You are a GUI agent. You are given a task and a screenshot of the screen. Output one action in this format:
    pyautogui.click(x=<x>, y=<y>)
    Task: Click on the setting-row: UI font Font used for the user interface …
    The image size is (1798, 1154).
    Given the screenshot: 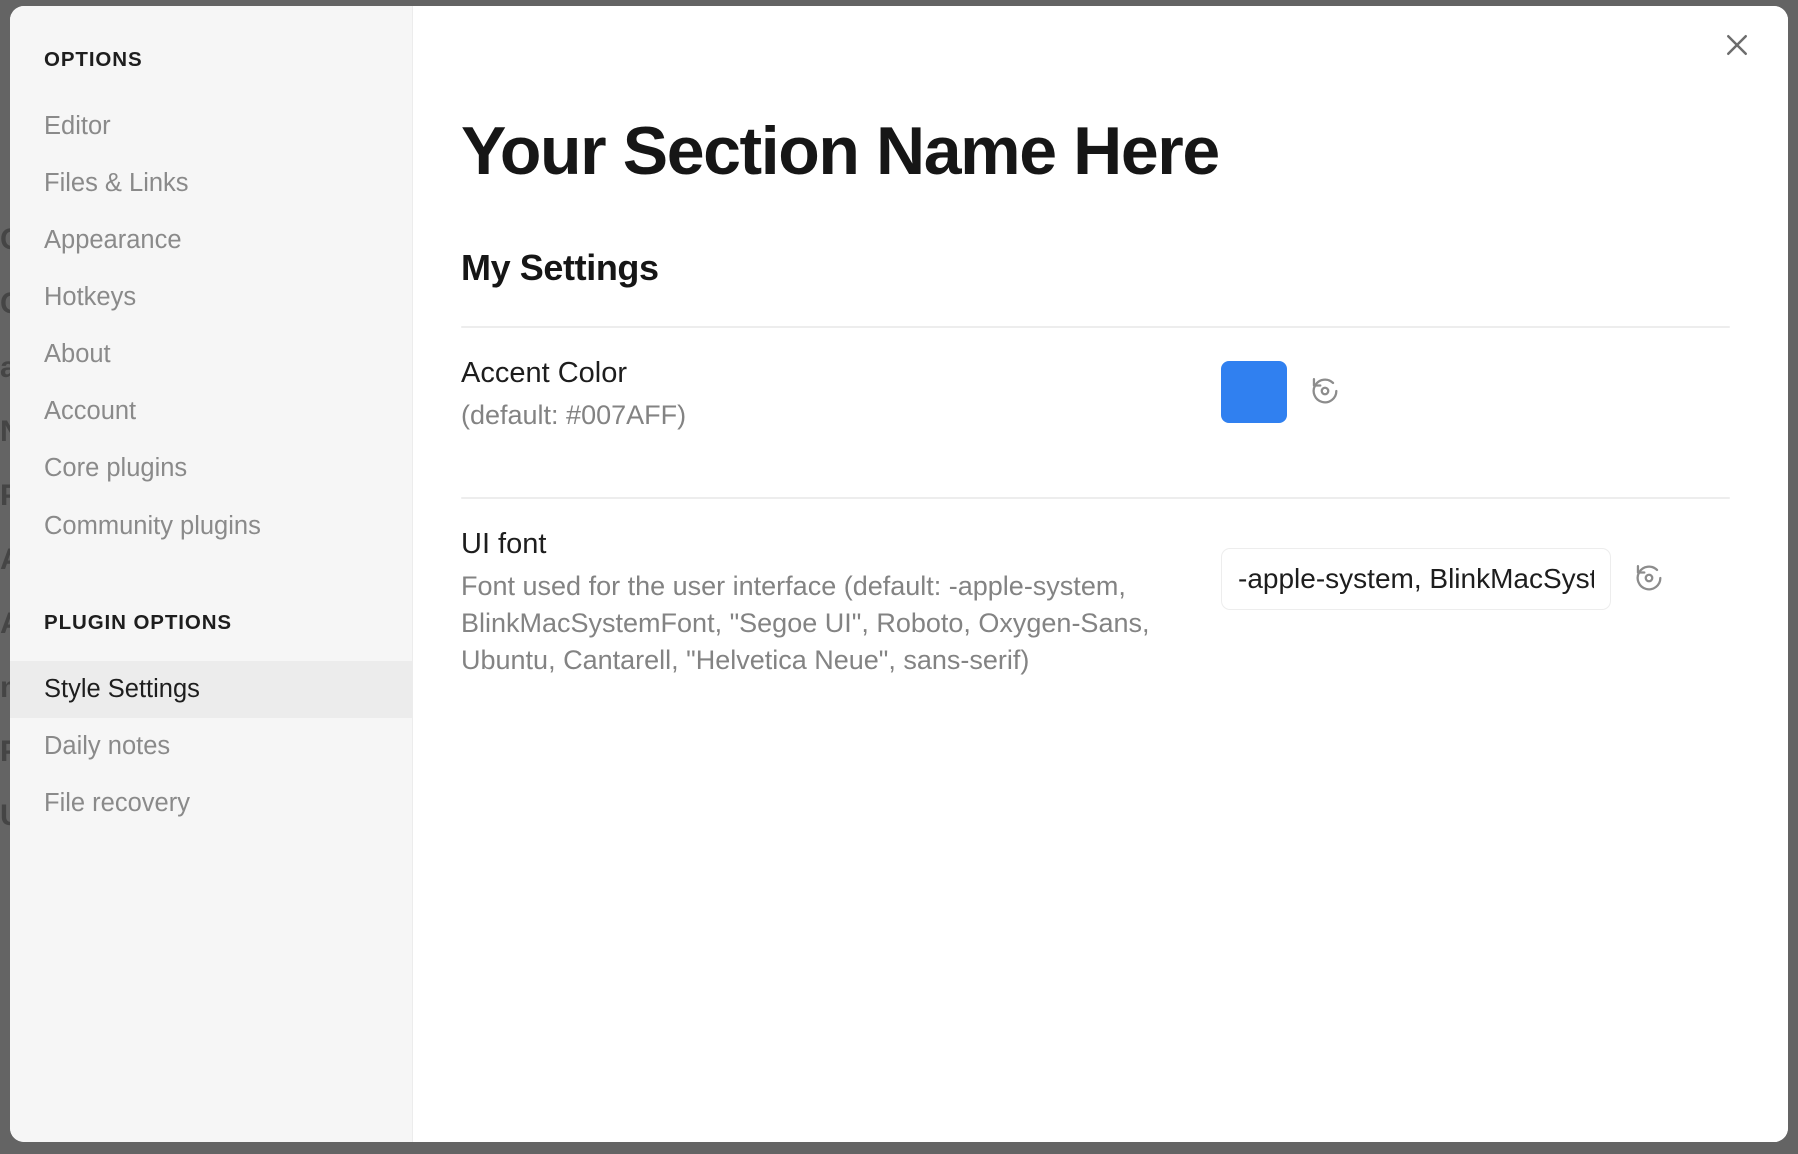 What is the action you would take?
    pyautogui.click(x=1095, y=602)
    